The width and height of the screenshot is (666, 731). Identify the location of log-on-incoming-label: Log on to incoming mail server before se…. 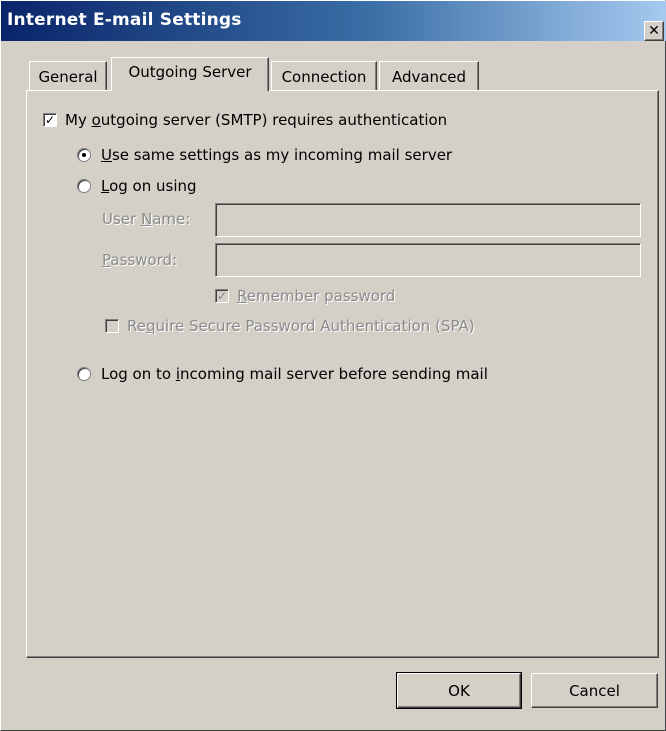
(294, 374).